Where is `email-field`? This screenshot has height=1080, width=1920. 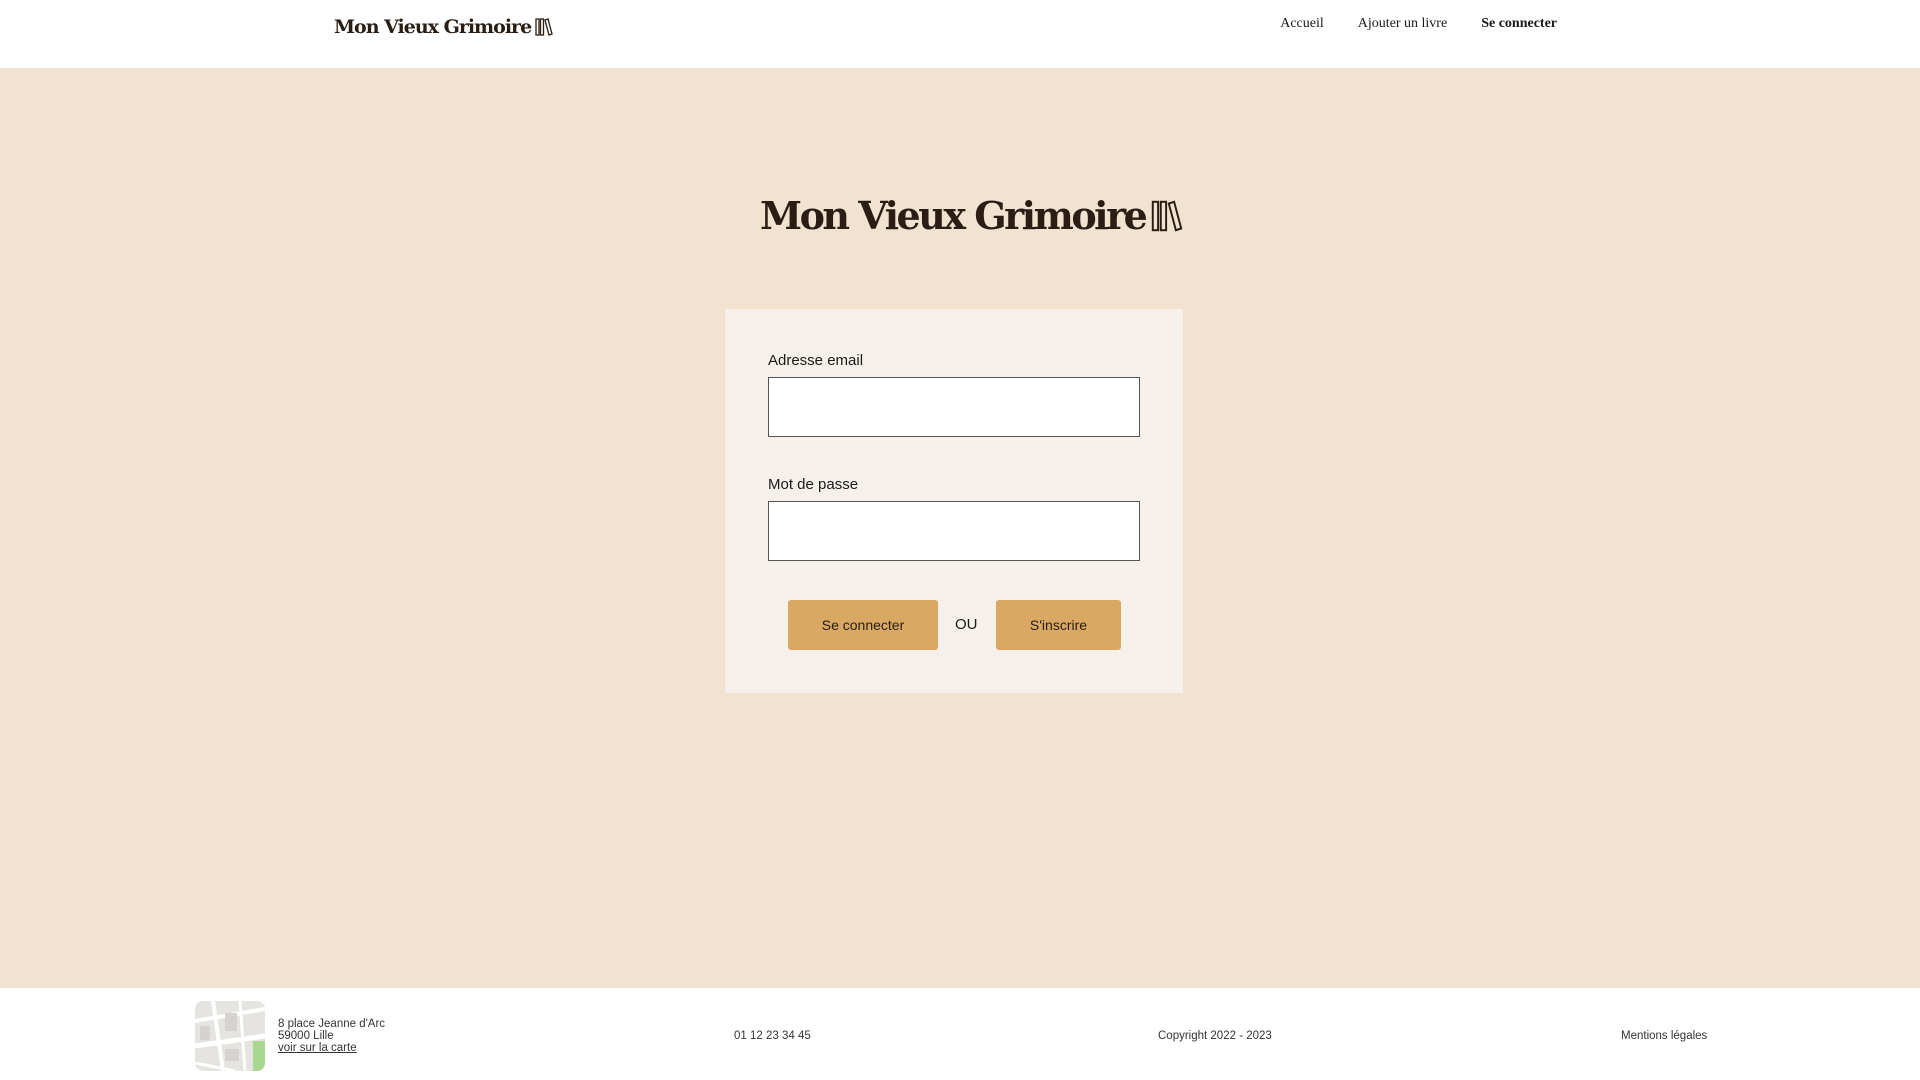
email-field is located at coordinates (954, 407).